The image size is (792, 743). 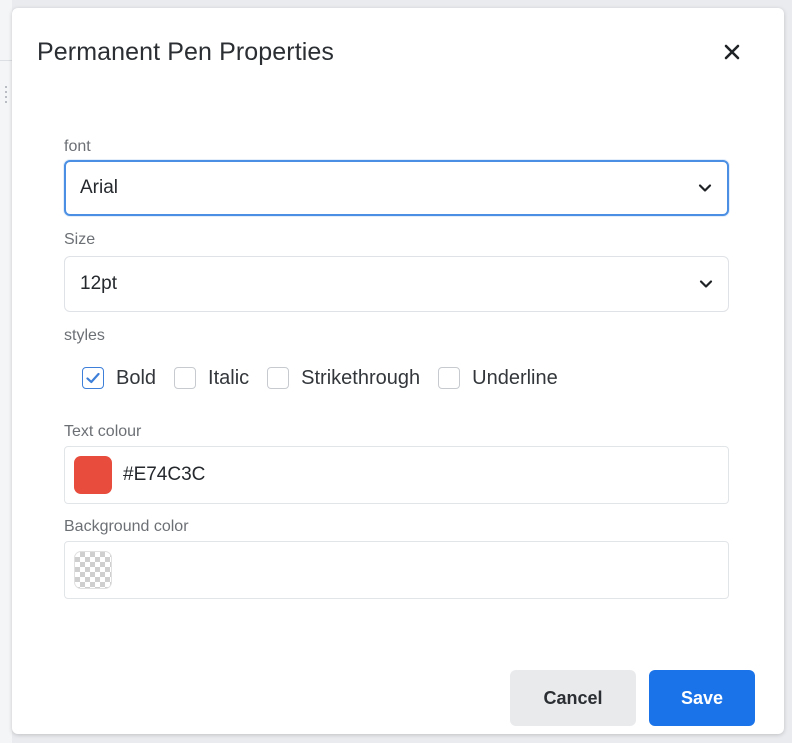 What do you see at coordinates (98, 283) in the screenshot?
I see `size-select-value: 12pt` at bounding box center [98, 283].